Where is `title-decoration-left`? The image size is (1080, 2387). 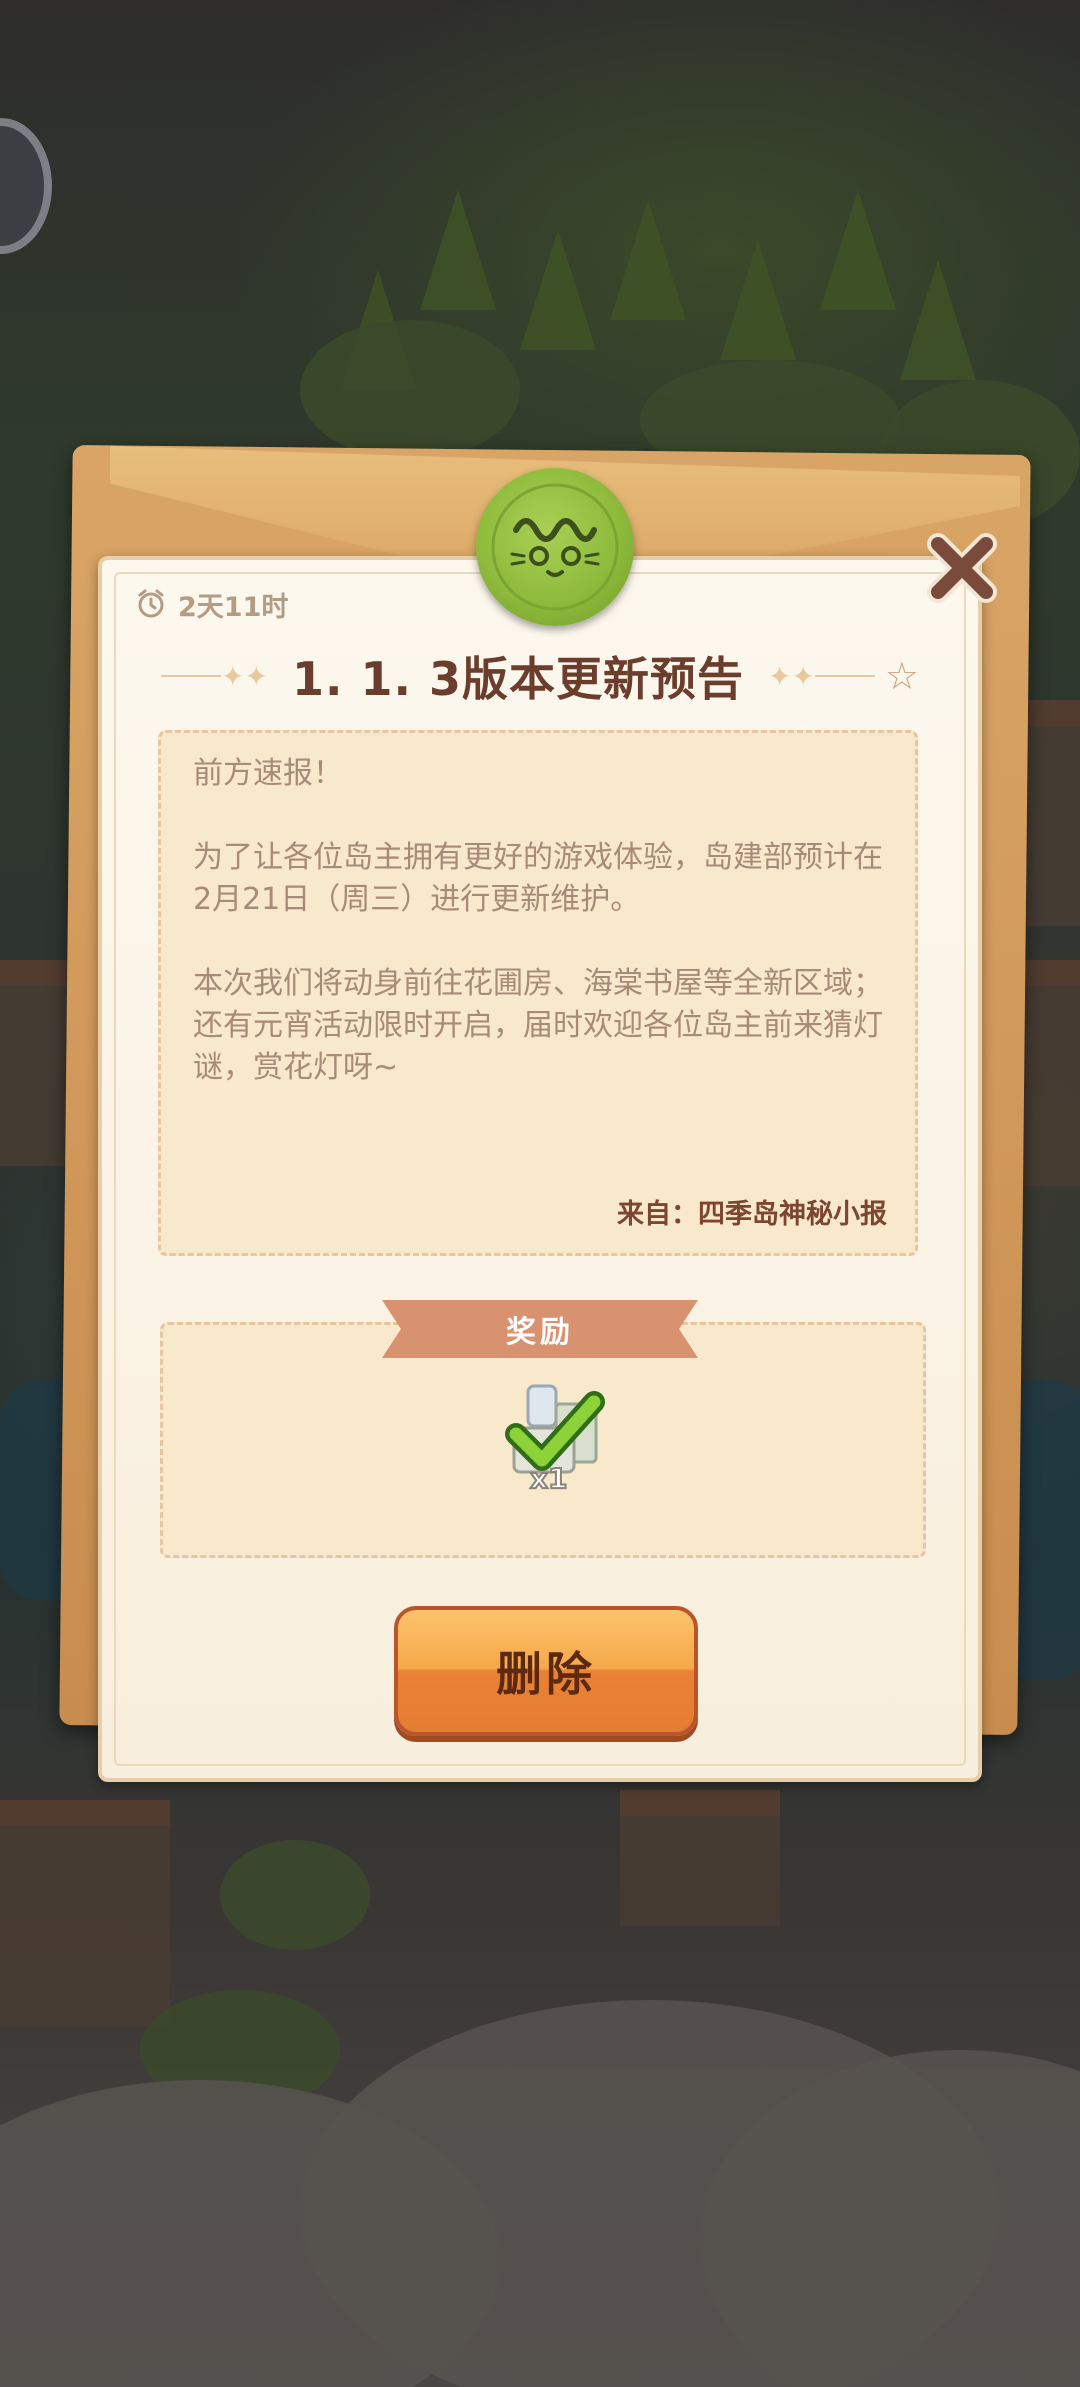
title-decoration-left is located at coordinates (191, 676).